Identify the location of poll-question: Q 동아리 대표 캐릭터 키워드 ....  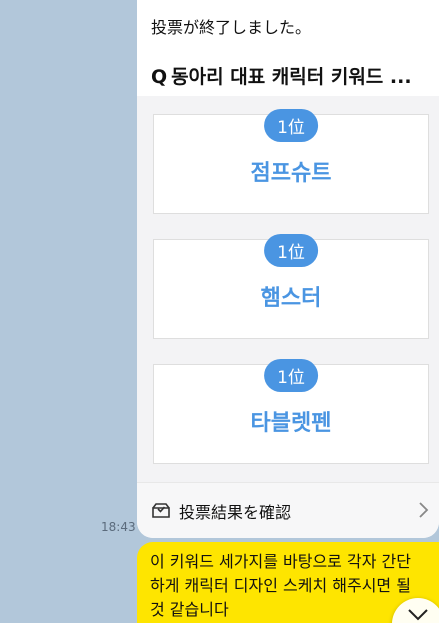
(295, 75).